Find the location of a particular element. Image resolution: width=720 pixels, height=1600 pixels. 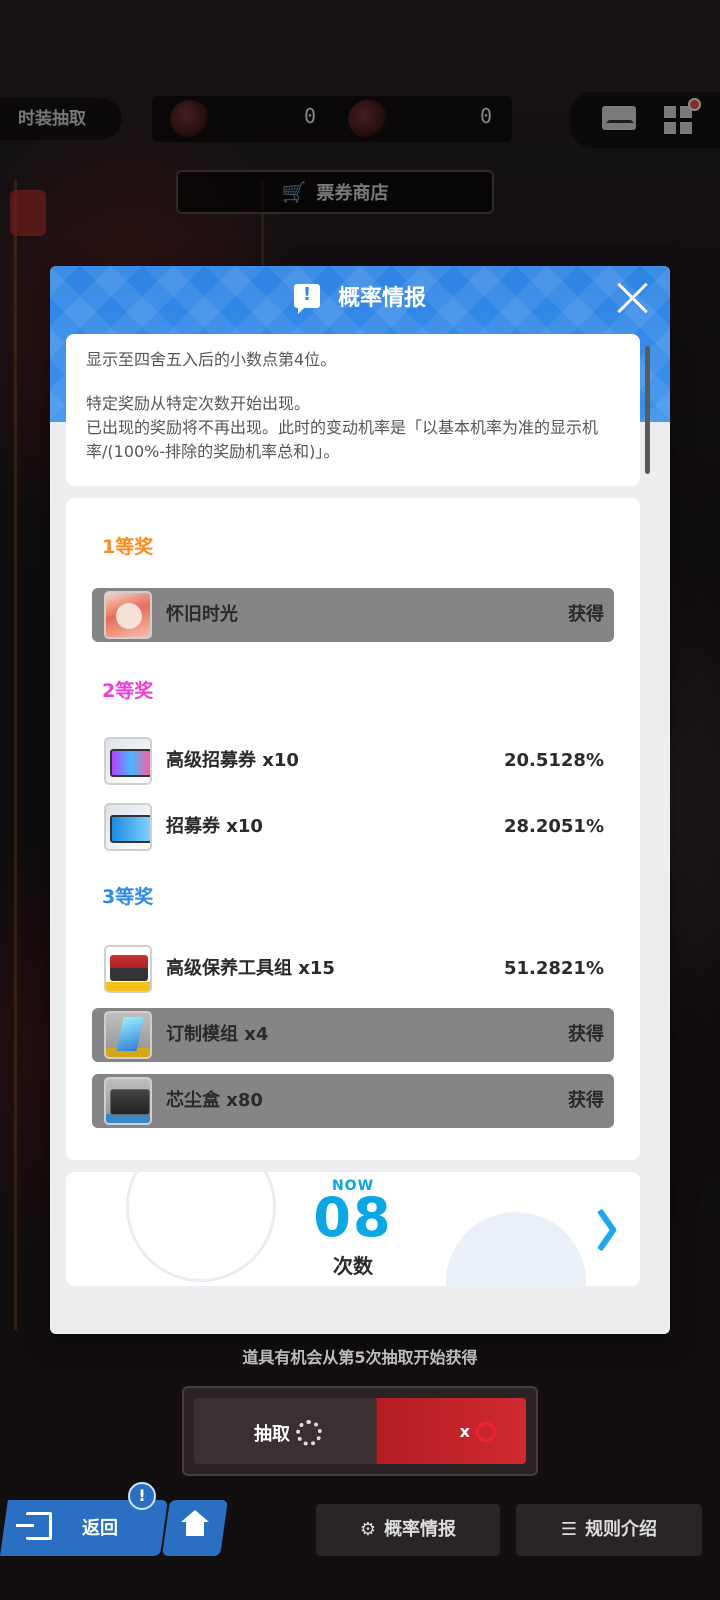

rules-label: 规则介绍 is located at coordinates (621, 1529).